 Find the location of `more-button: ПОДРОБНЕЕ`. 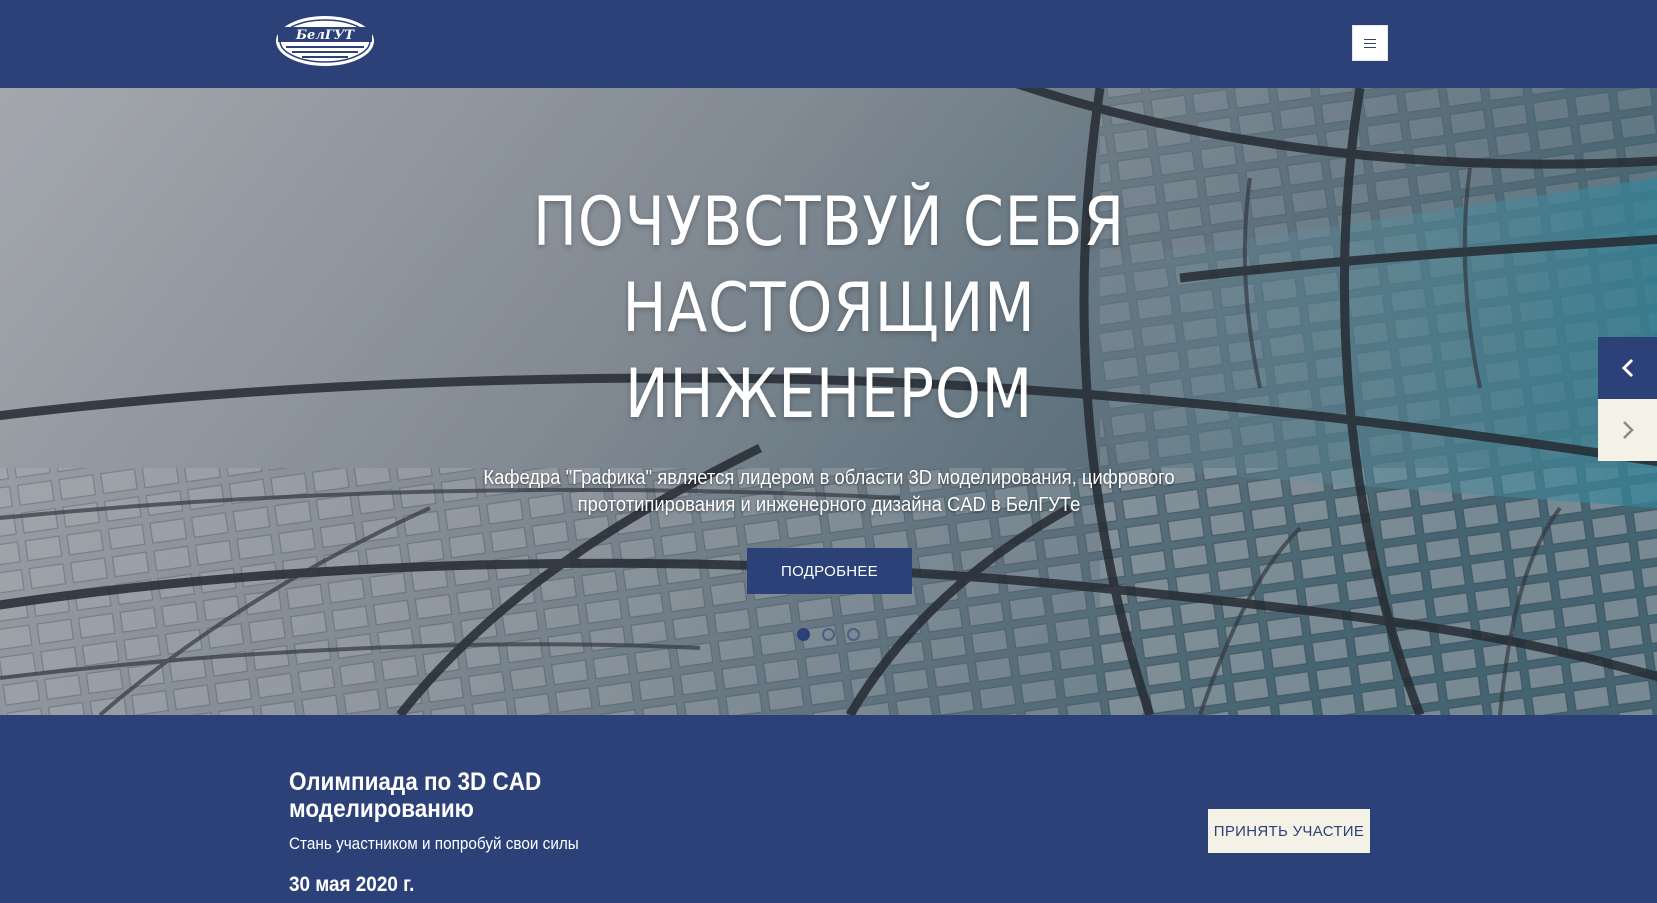

more-button: ПОДРОБНЕЕ is located at coordinates (829, 571).